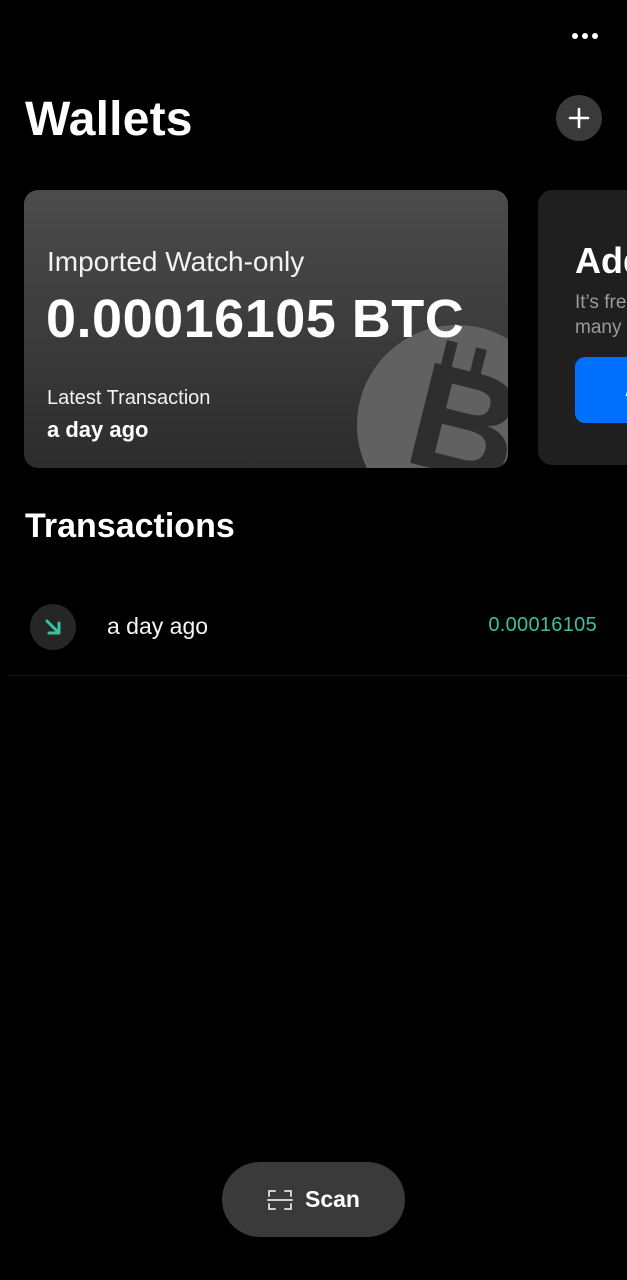  What do you see at coordinates (280, 1199) in the screenshot?
I see `scan-icon` at bounding box center [280, 1199].